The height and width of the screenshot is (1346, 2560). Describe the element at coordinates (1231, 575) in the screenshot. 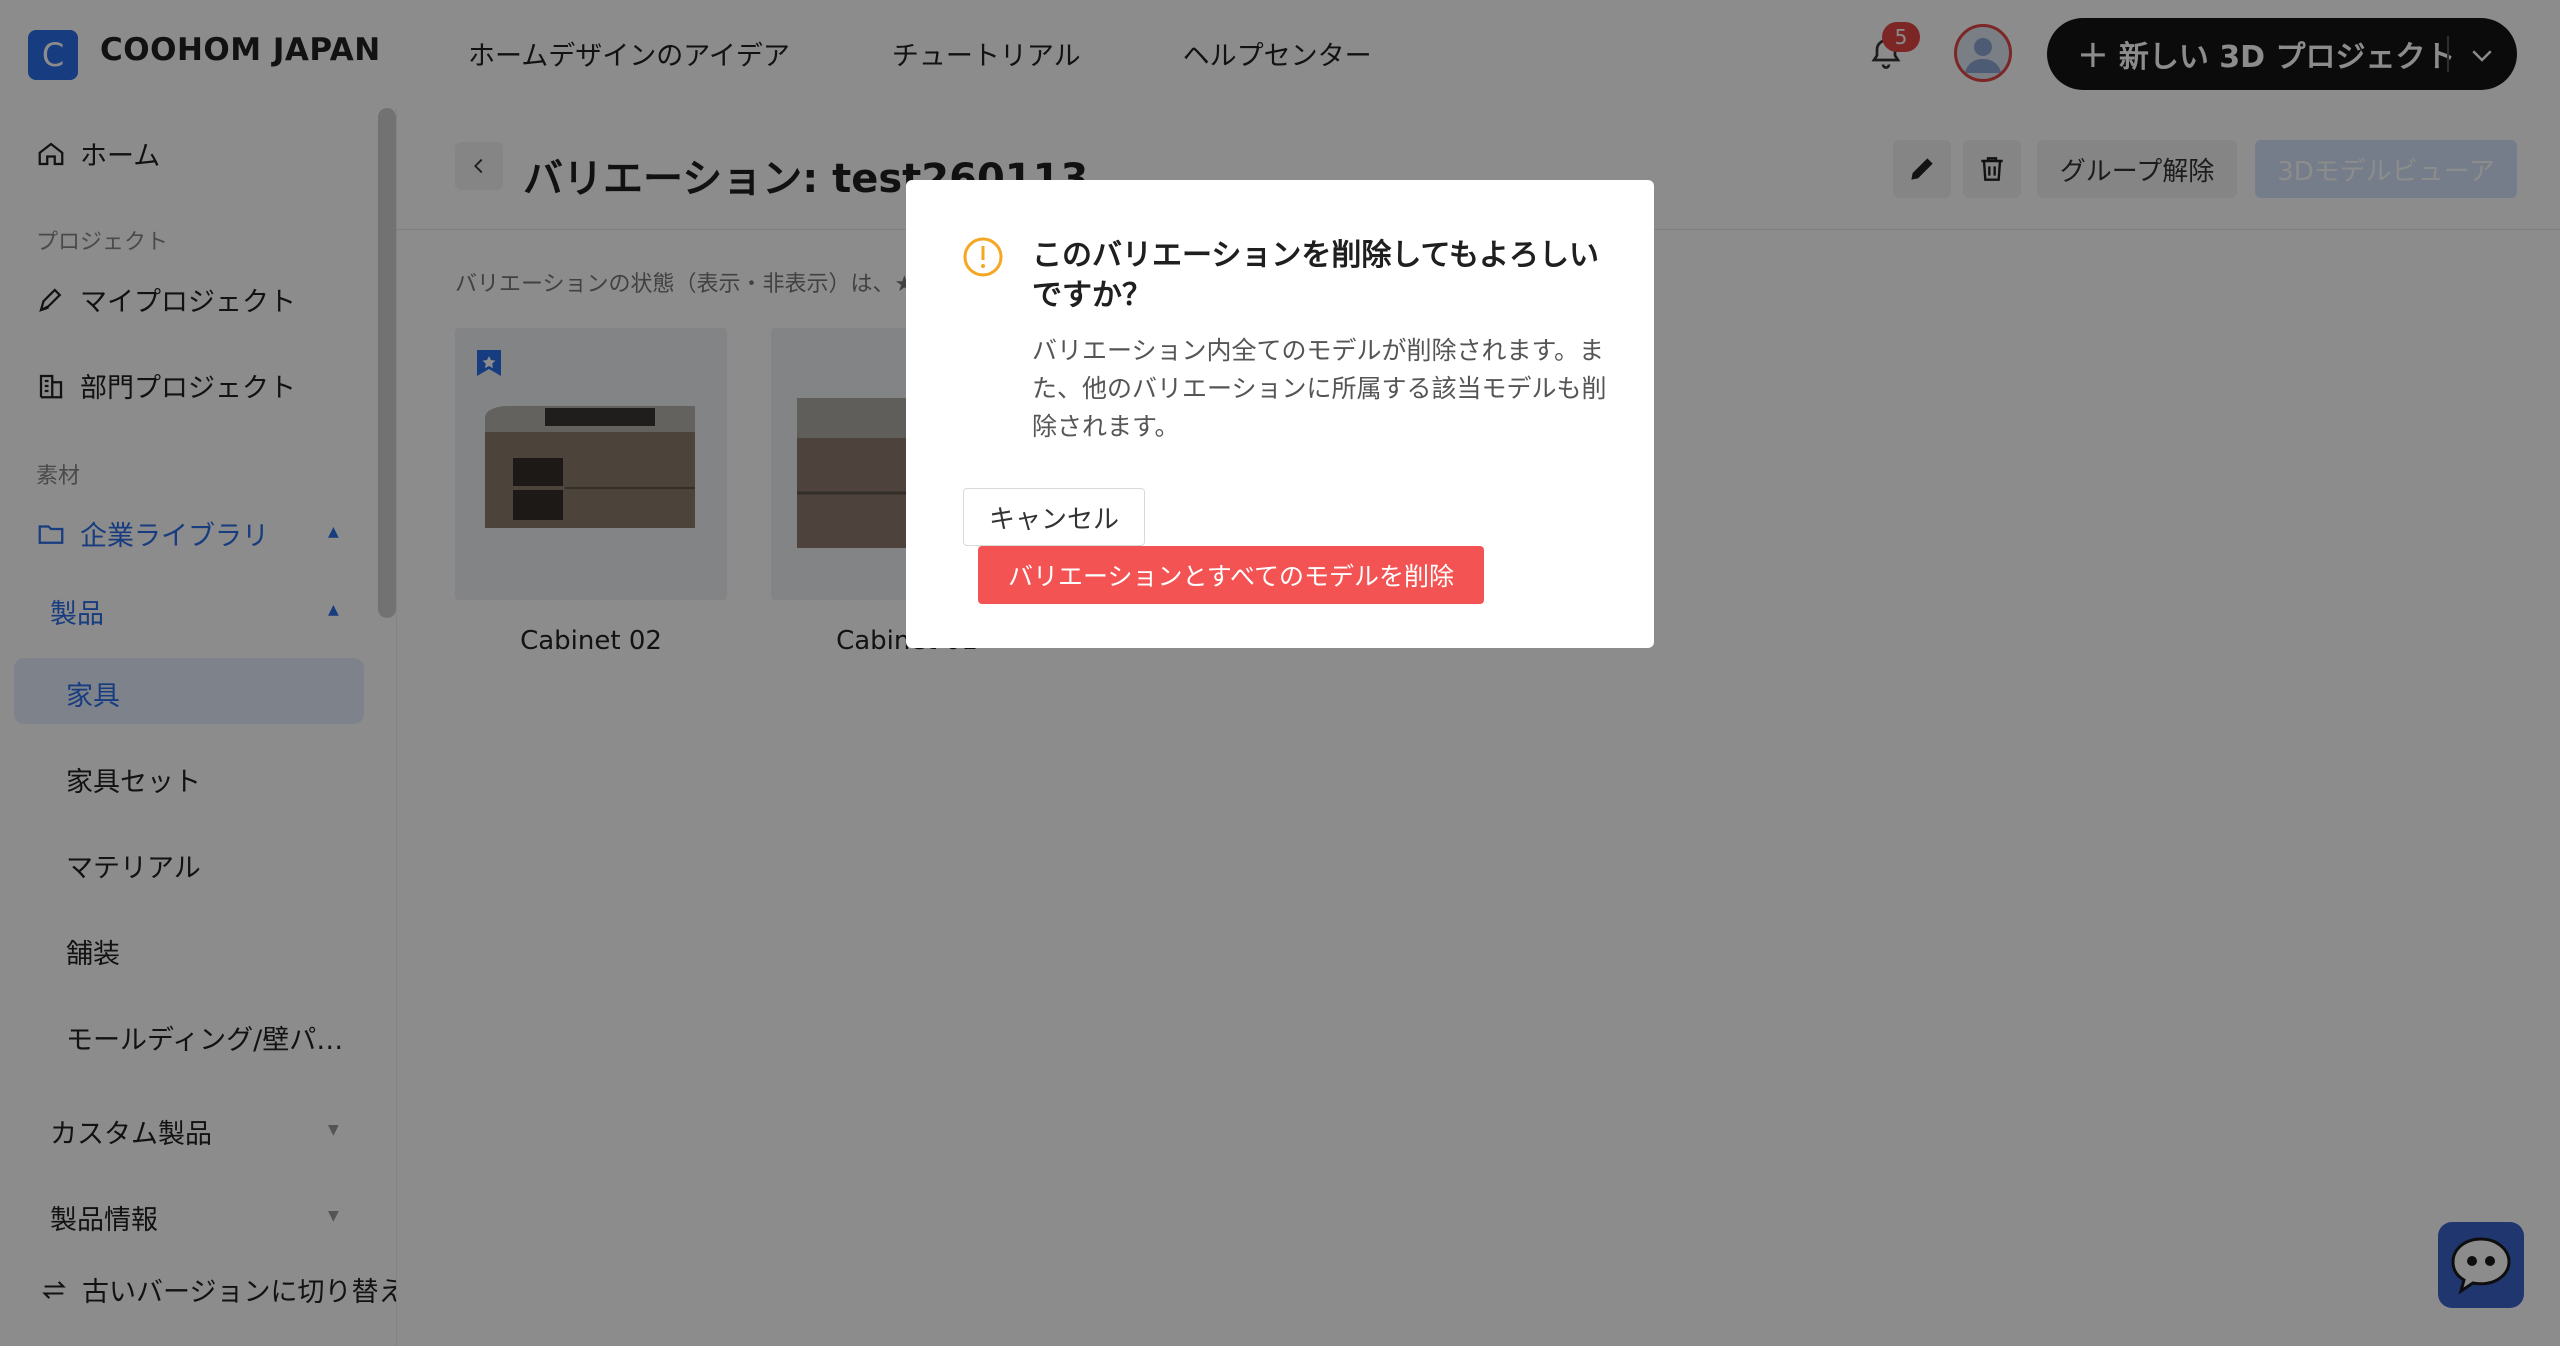

I see `delete-variation-and-models-button: バリエーションとすべてのモデルを削除` at that location.